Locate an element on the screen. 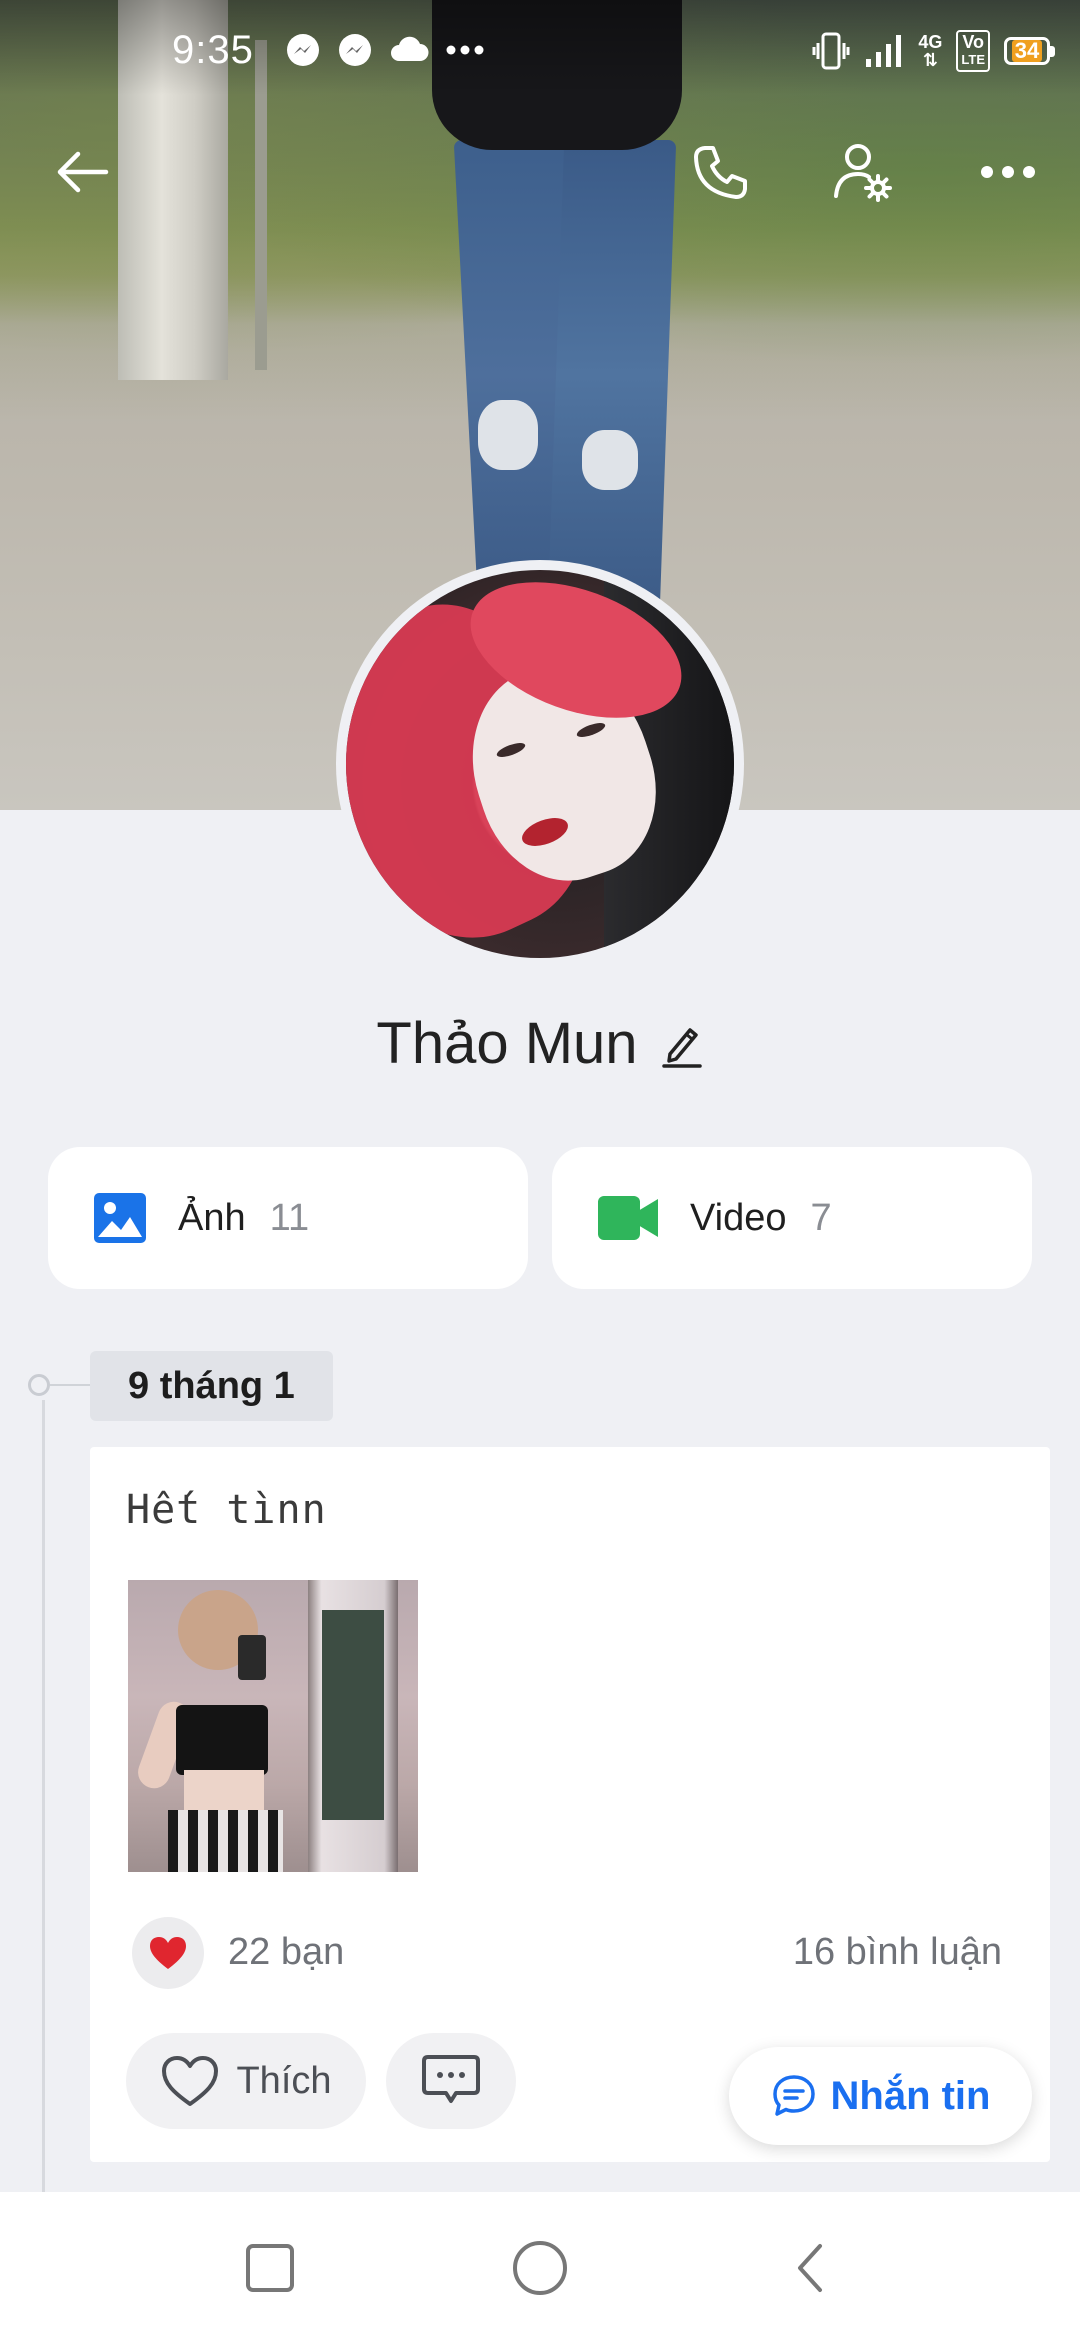 The width and height of the screenshot is (1080, 2340). volte-top-label: Vo is located at coordinates (973, 42).